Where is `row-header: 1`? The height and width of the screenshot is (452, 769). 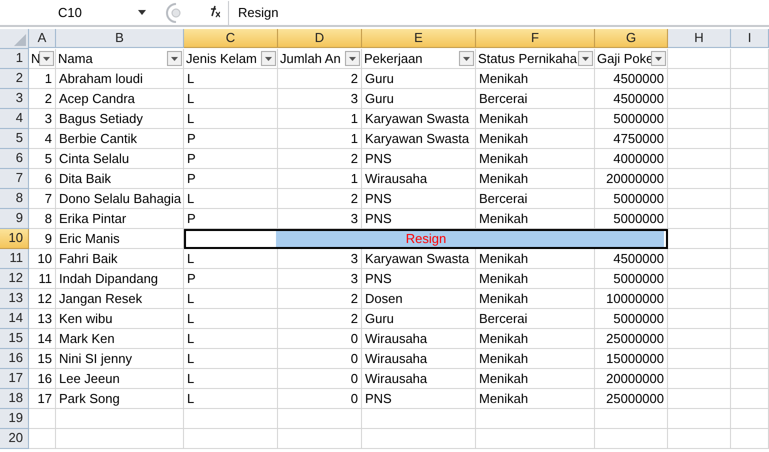 row-header: 1 is located at coordinates (14, 59).